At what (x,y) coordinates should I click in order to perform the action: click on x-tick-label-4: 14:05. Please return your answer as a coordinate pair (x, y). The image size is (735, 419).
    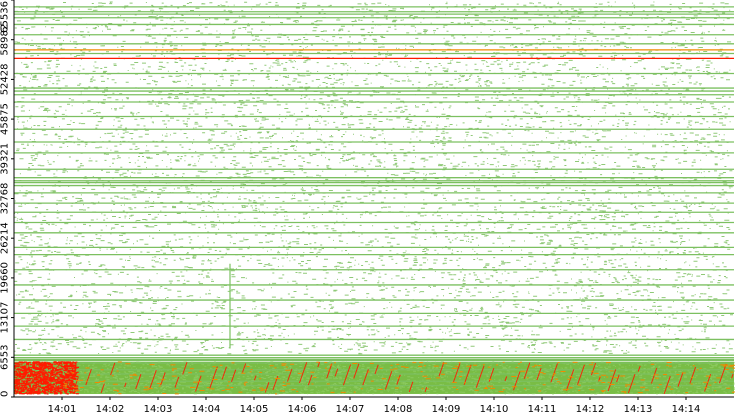
    Looking at the image, I should click on (254, 409).